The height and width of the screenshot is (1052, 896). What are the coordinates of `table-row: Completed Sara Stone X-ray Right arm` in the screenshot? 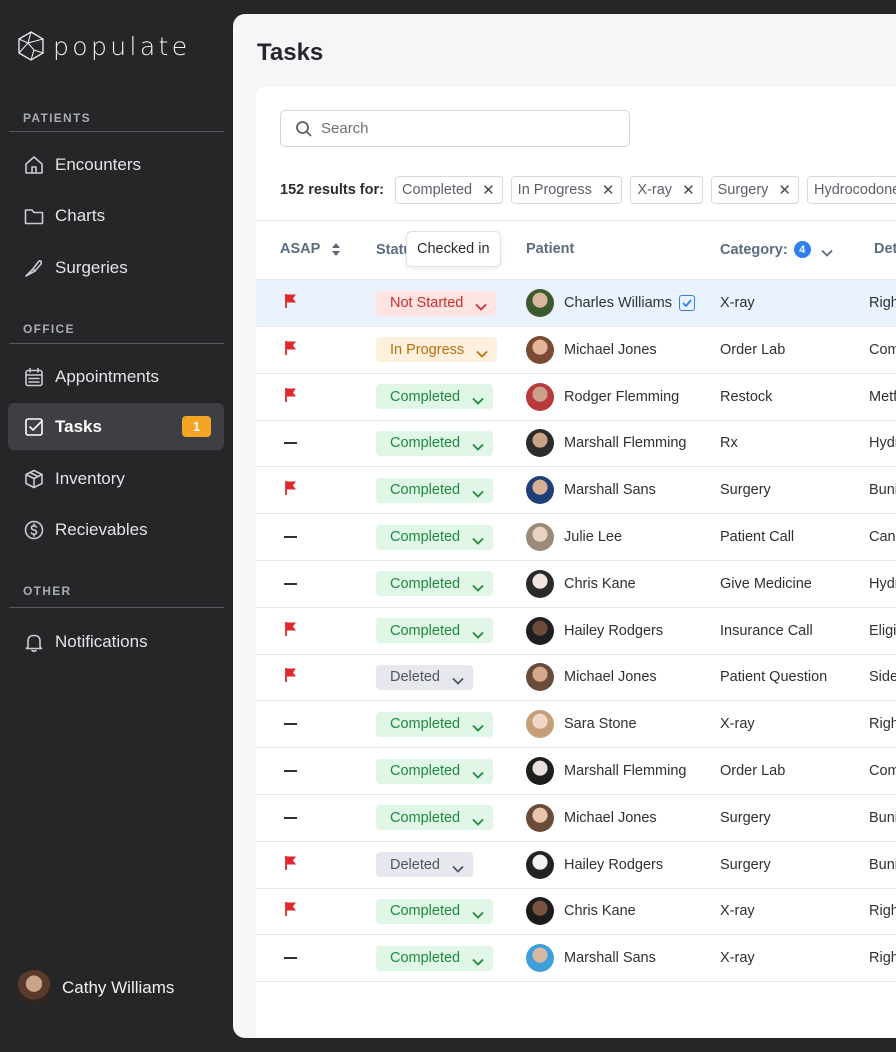 It's located at (576, 725).